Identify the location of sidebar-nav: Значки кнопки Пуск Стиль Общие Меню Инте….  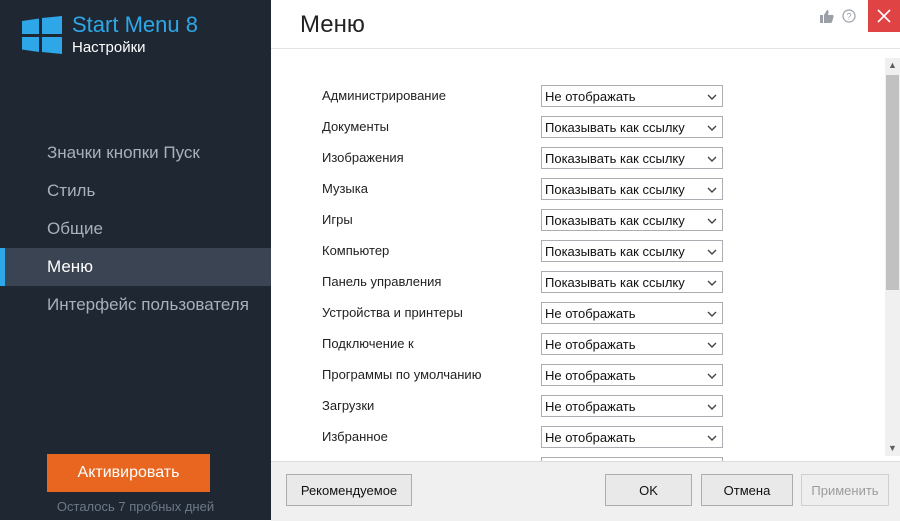
(135, 229).